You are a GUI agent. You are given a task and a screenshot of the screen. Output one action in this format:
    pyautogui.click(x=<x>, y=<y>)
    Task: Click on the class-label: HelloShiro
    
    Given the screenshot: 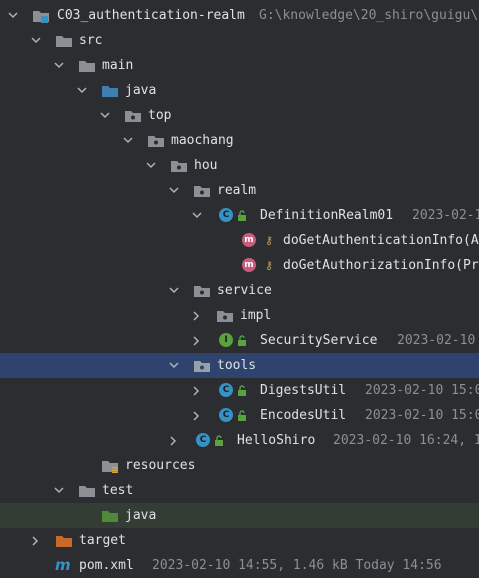 What is the action you would take?
    pyautogui.click(x=276, y=440)
    